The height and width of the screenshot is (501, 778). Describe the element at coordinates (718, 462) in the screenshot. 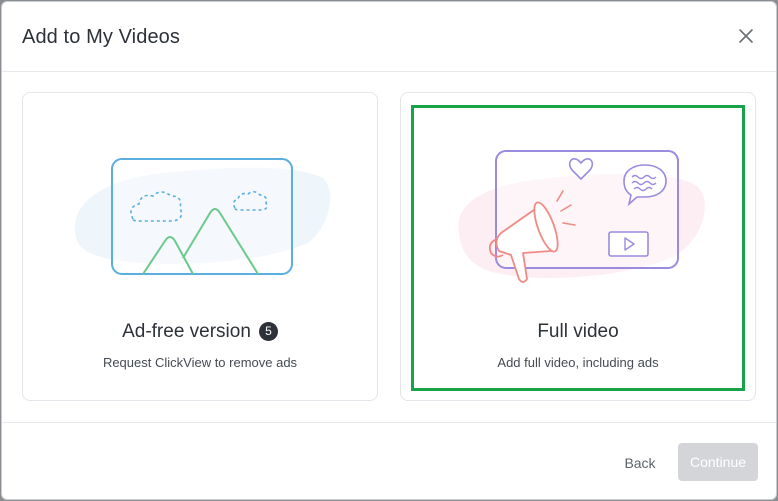

I see `continue-button: Continue` at that location.